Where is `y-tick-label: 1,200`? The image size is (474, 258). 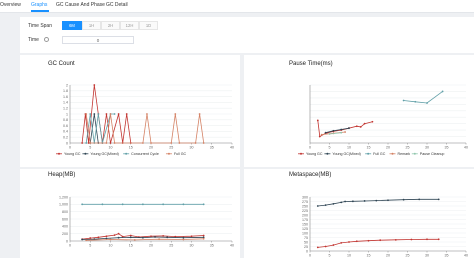 y-tick-label: 1,200 is located at coordinates (63, 197).